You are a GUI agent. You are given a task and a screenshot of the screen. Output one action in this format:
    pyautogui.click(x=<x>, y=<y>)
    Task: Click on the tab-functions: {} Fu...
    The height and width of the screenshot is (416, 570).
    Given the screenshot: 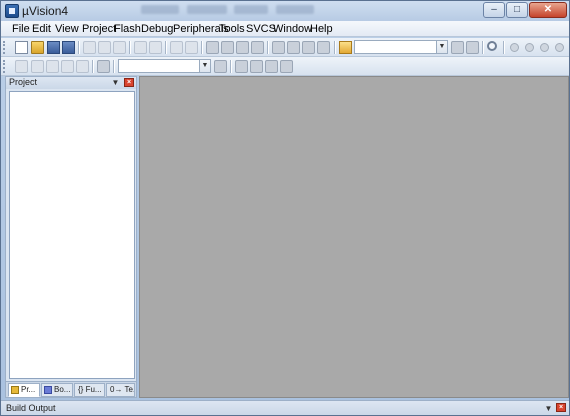 What is the action you would take?
    pyautogui.click(x=89, y=390)
    